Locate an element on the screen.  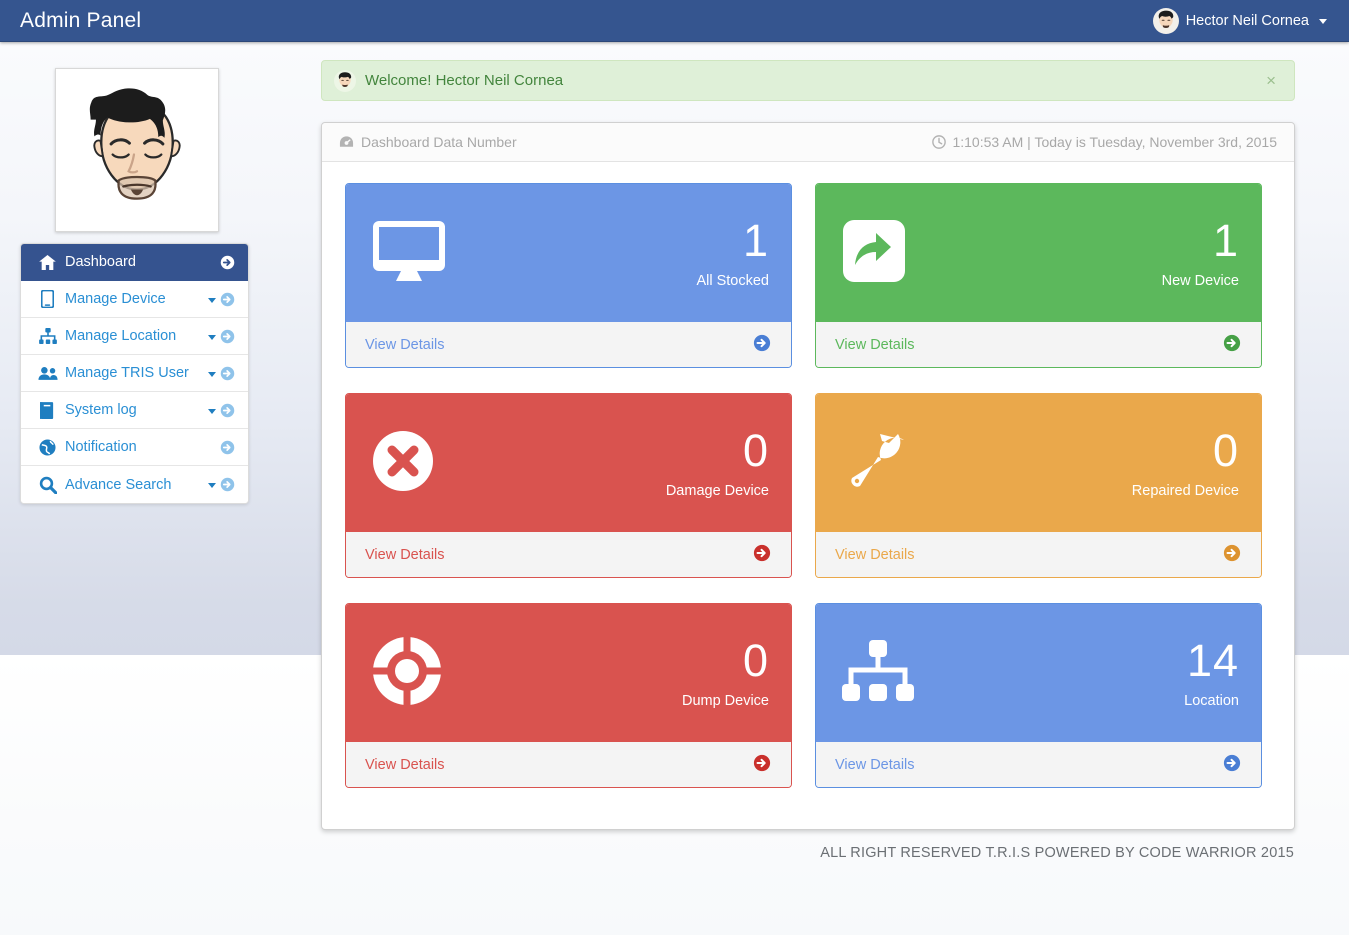
sidebar-item-manage-tris-user: Manage TRIS User is located at coordinates (134, 373).